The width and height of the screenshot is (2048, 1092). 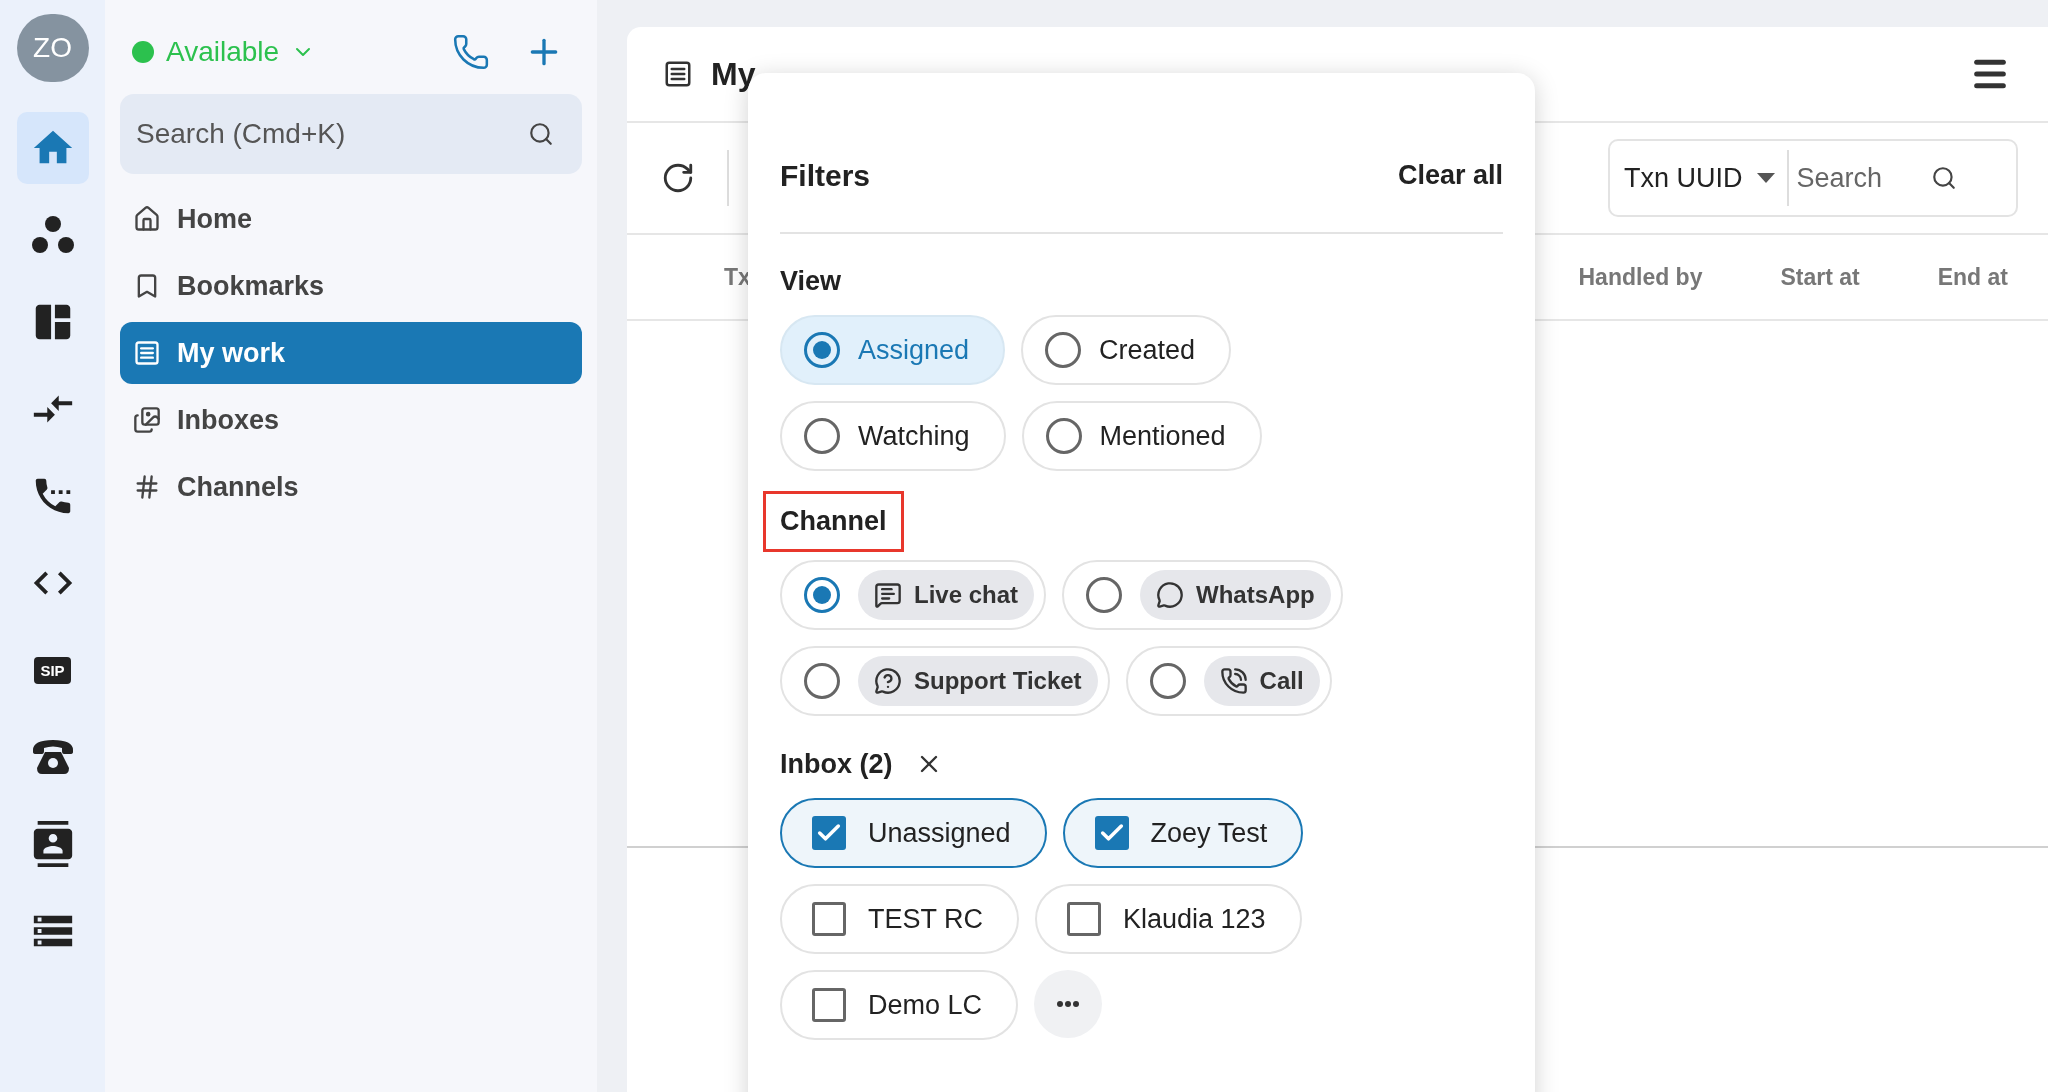 I want to click on telephone-icon, so click(x=52, y=757).